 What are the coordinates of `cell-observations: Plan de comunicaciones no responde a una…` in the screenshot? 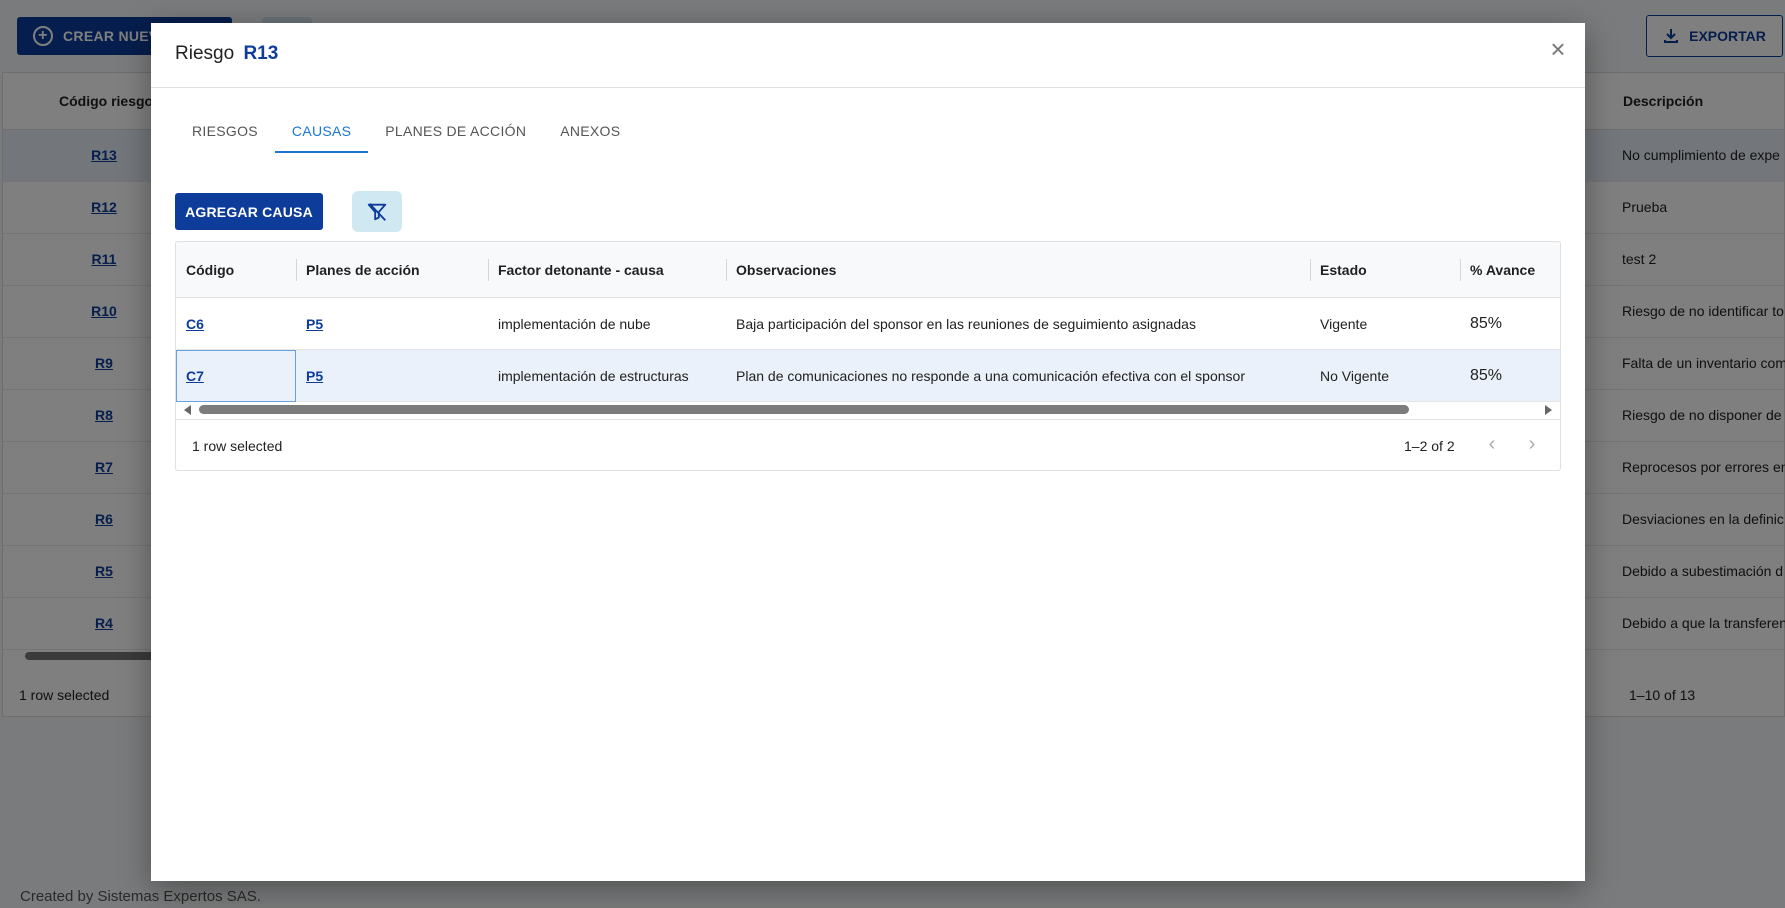 It's located at (990, 375).